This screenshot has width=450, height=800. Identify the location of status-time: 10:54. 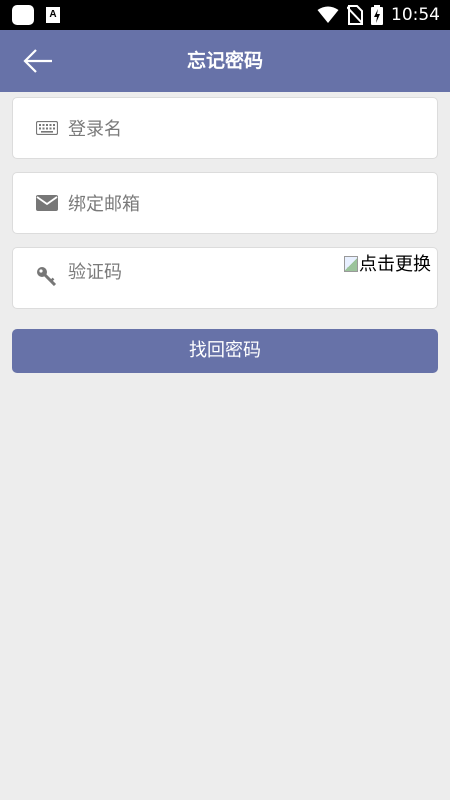
(415, 15).